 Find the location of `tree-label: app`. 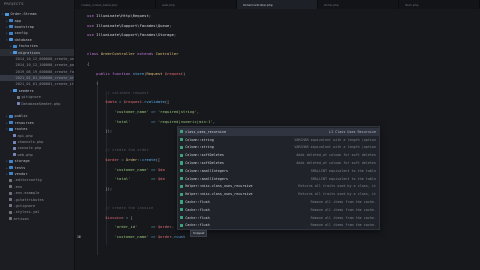

tree-label: app is located at coordinates (18, 20).